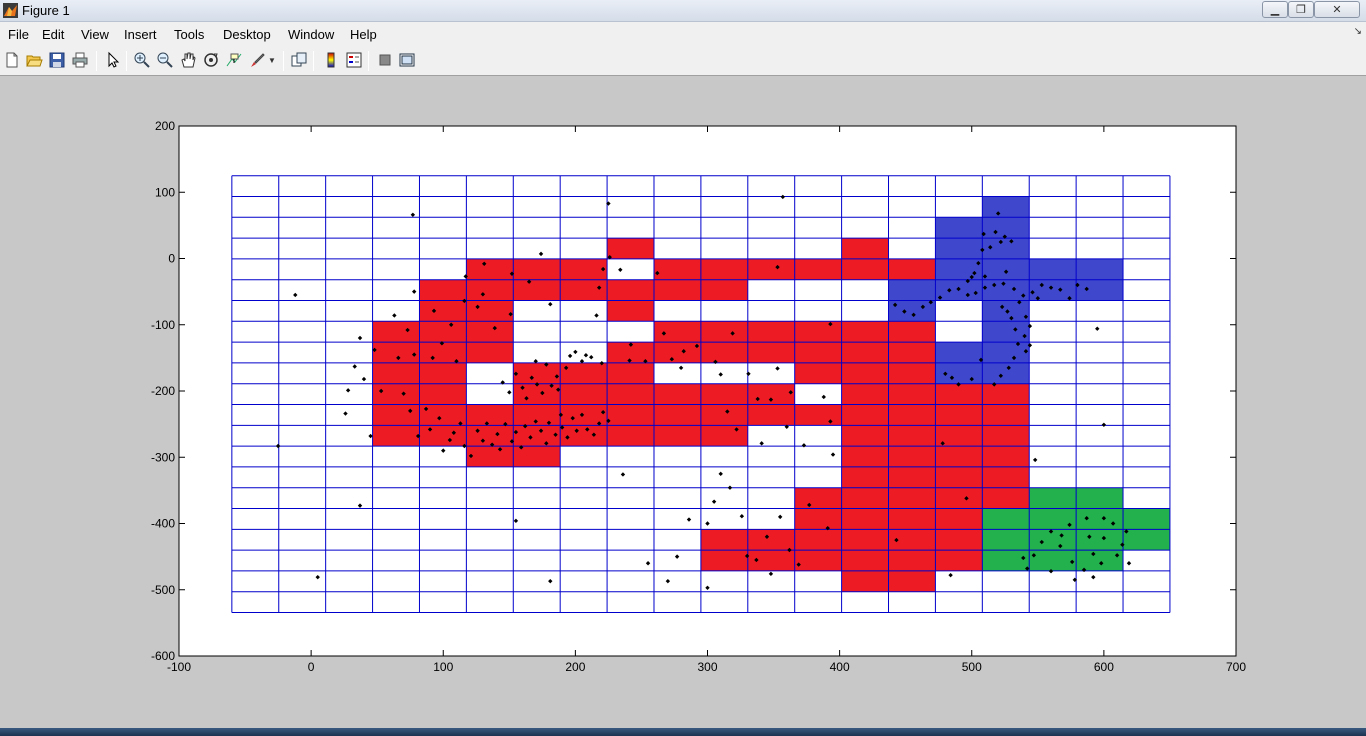 This screenshot has width=1366, height=736. Describe the element at coordinates (163, 590) in the screenshot. I see `y-tick-label: -500` at that location.